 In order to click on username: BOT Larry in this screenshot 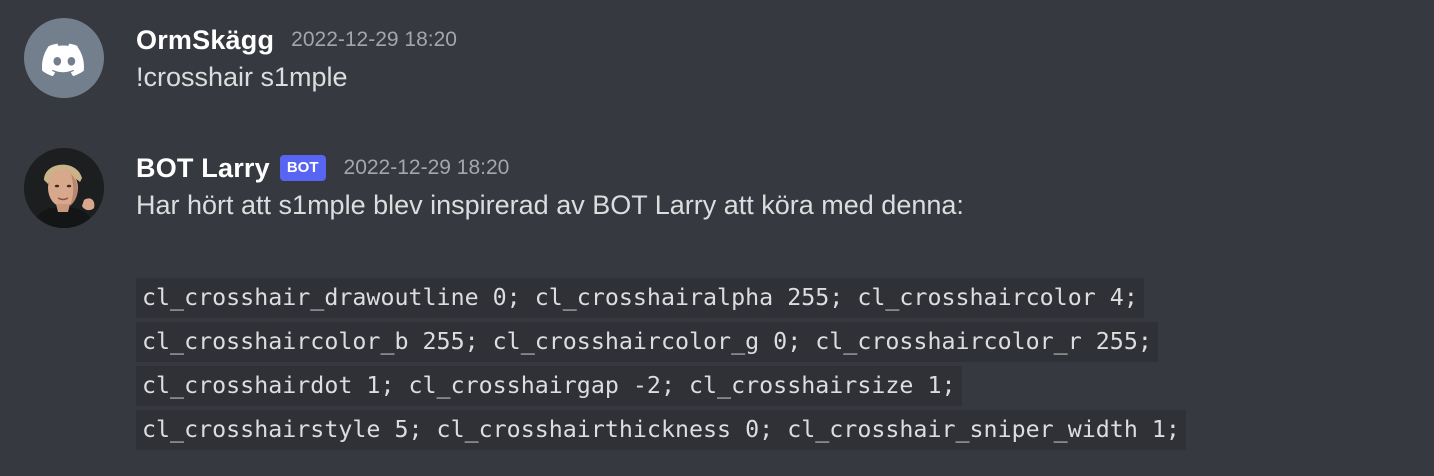, I will do `click(203, 168)`.